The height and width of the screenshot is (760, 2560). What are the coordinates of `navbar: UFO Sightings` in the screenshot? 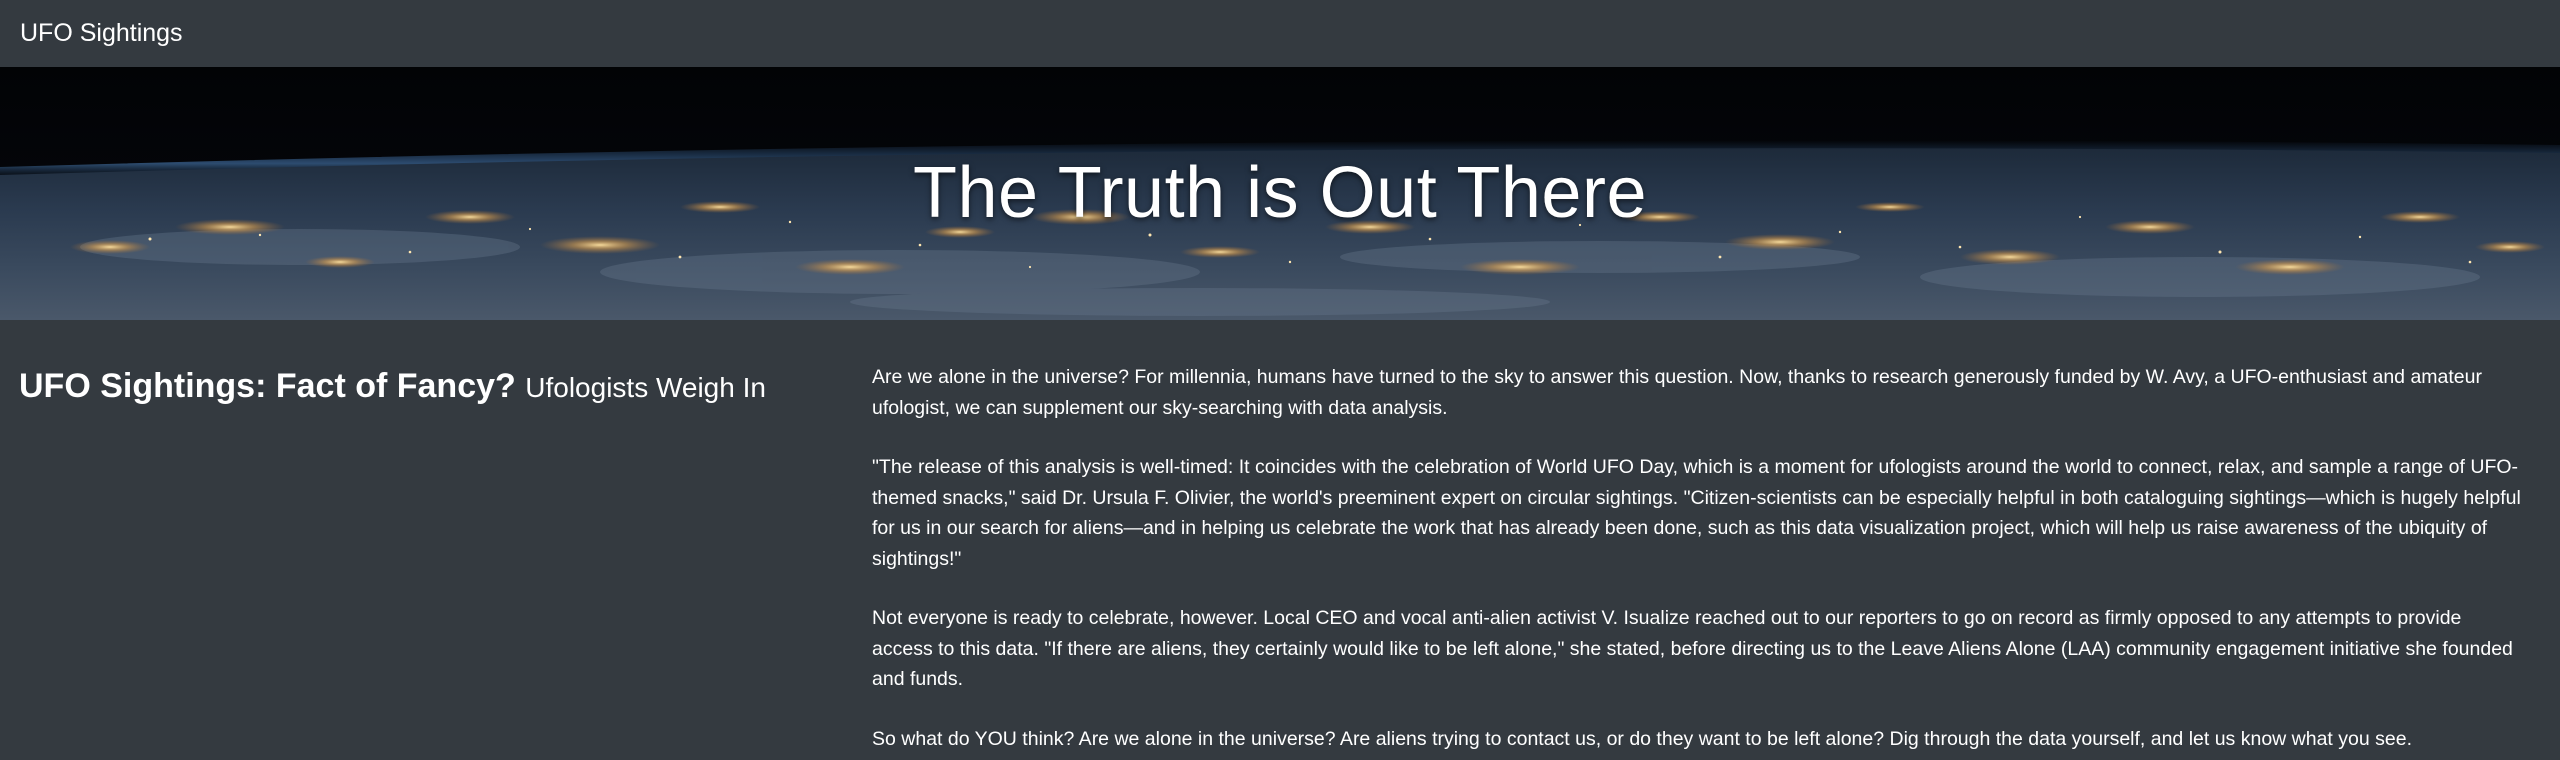 It's located at (1280, 33).